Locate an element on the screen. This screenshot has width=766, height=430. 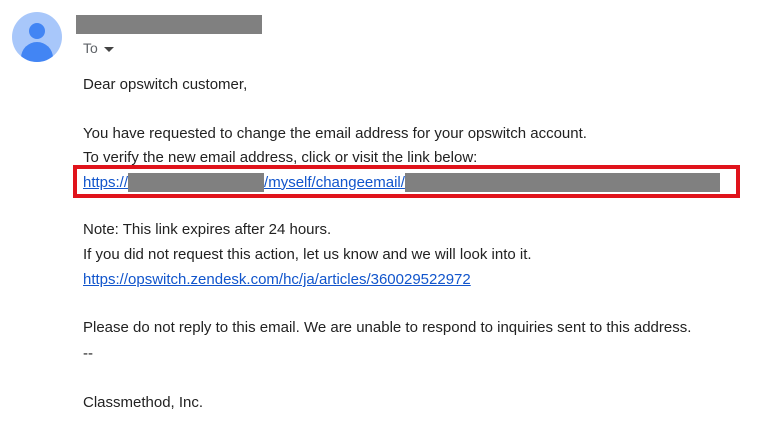
note-line: Note: This link expires after 24 hours. is located at coordinates (207, 229).